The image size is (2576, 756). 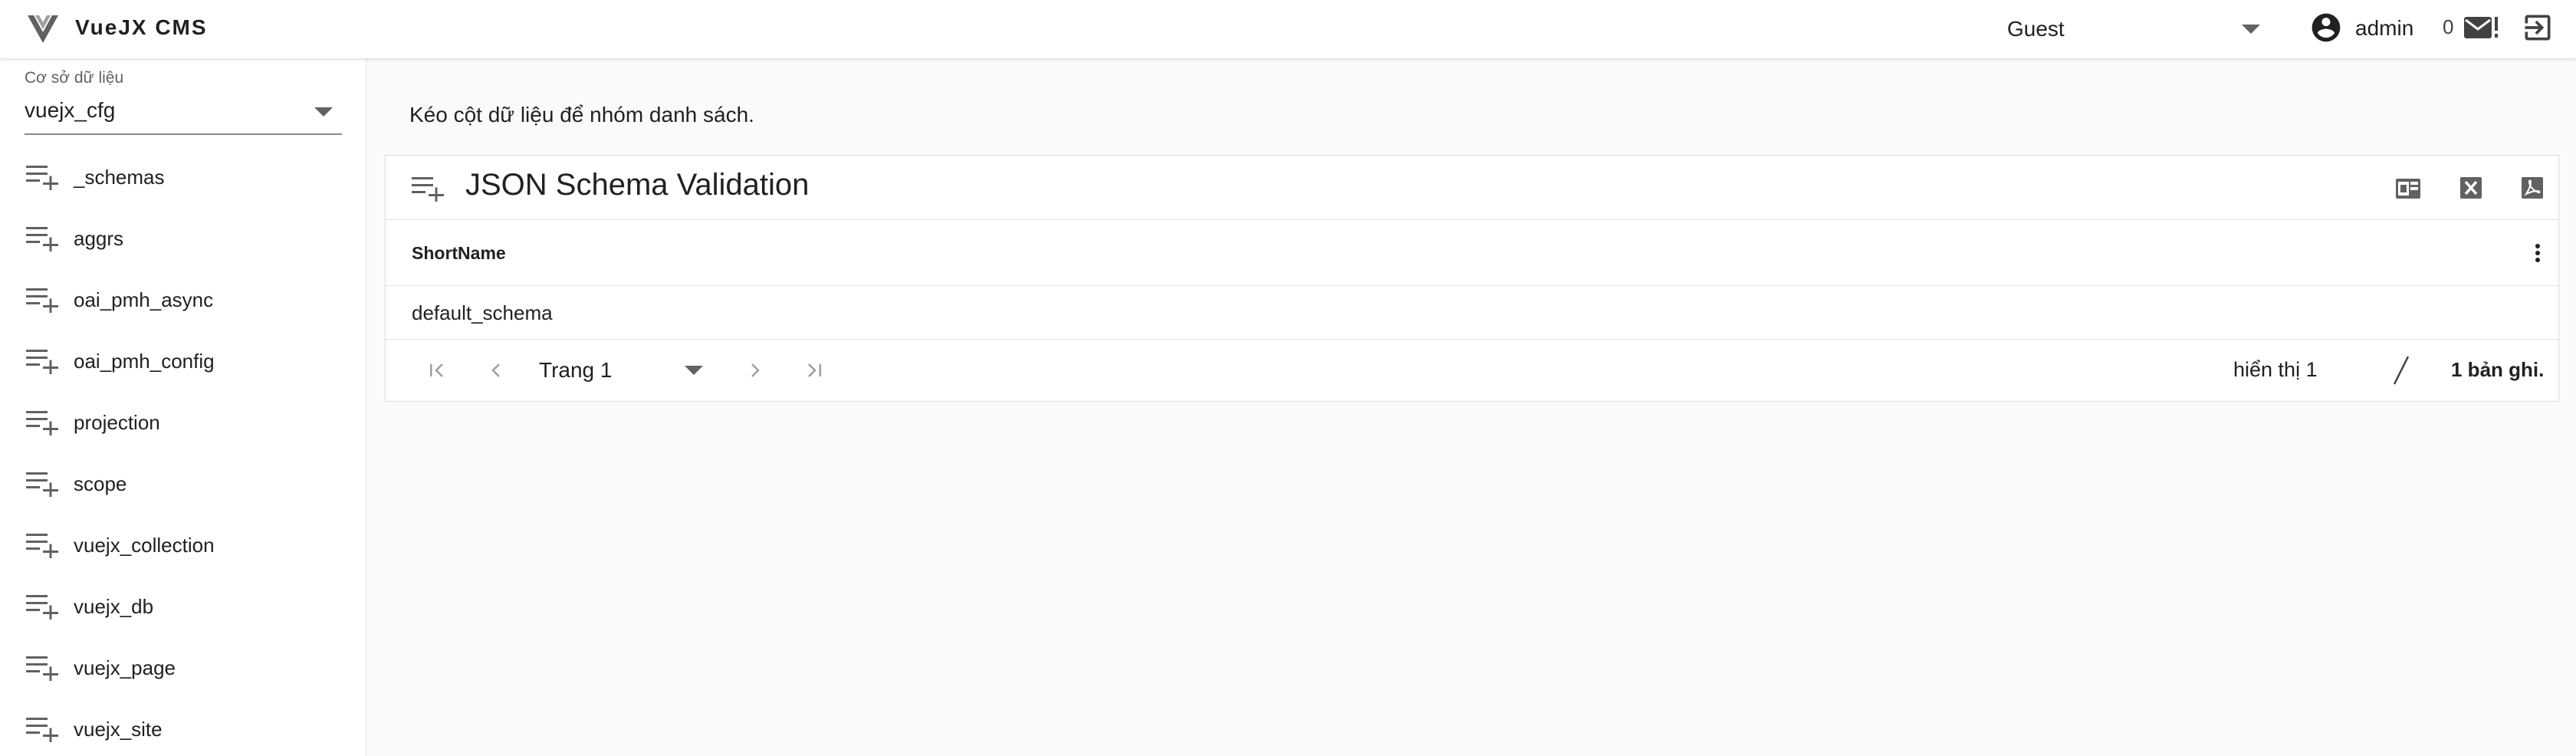 I want to click on sidebar-item-label: oai_pmh_config, so click(x=144, y=361).